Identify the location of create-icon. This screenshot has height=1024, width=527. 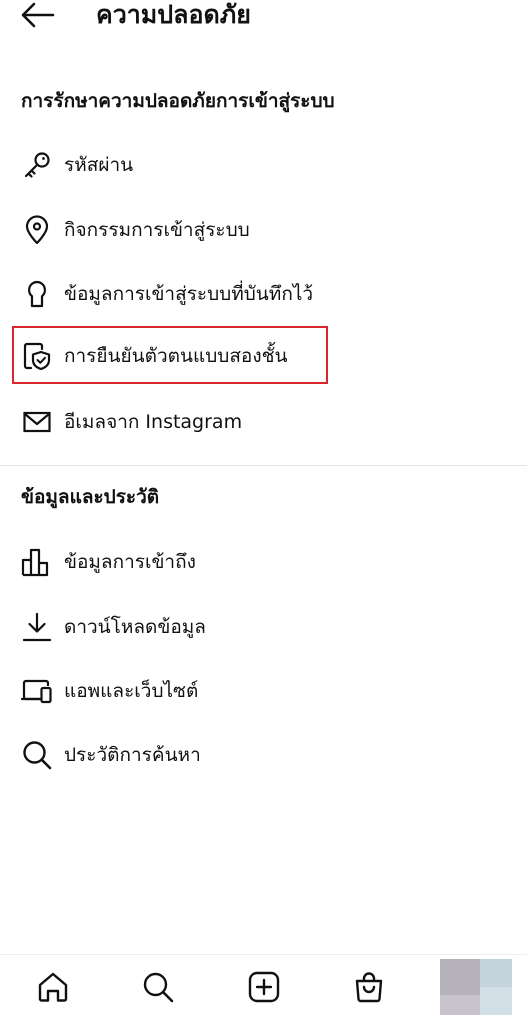
(264, 987).